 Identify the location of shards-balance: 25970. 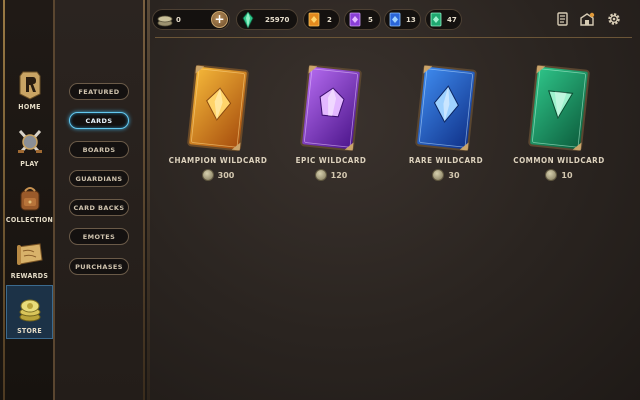
(267, 19).